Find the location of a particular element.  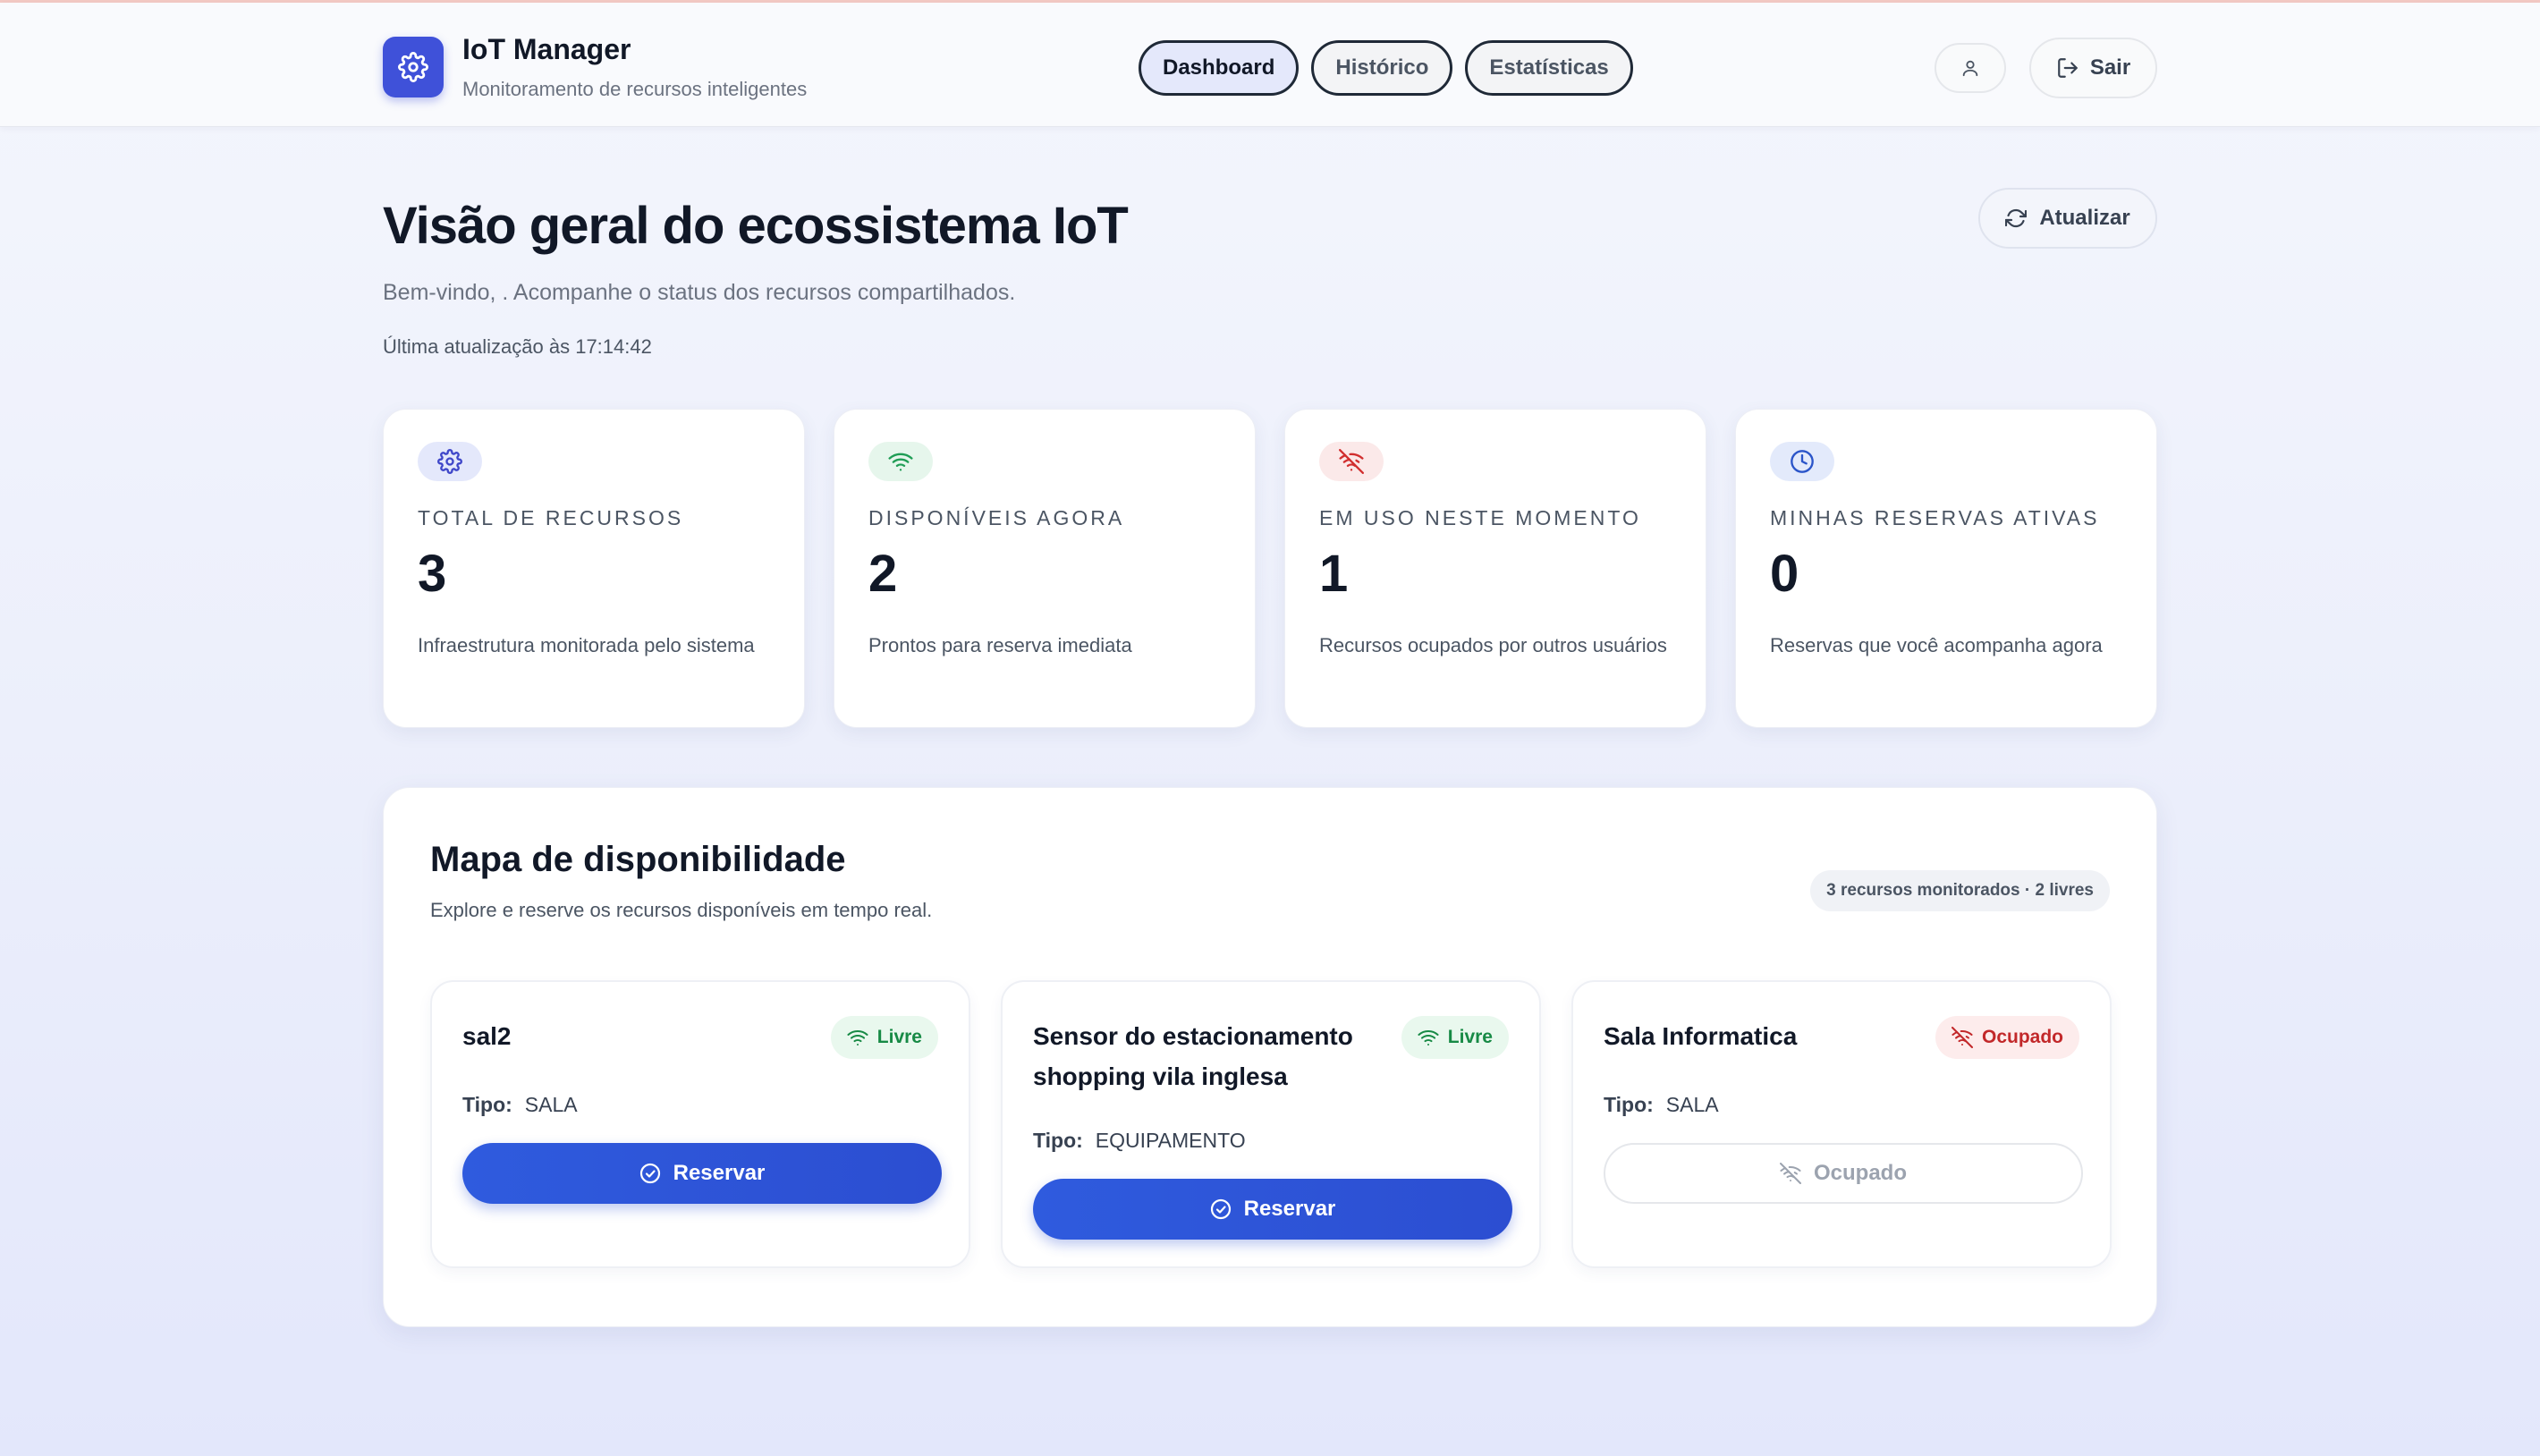

status-label: Ocupado is located at coordinates (2022, 1037).